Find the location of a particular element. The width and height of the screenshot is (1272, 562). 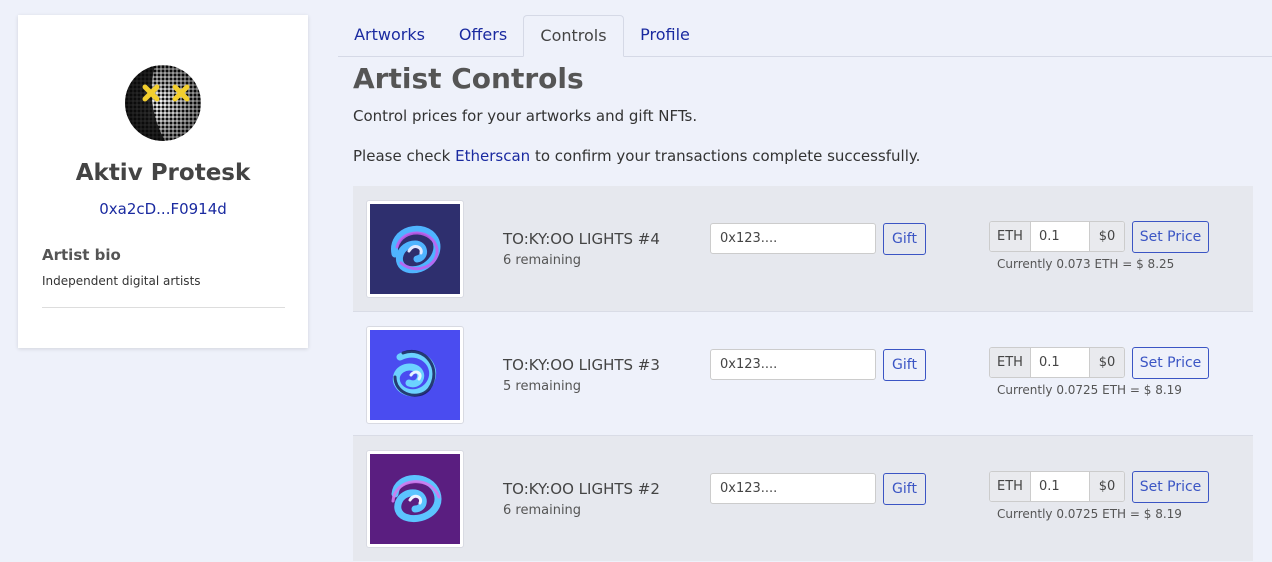

tab-artworks: Artworks is located at coordinates (389, 36).